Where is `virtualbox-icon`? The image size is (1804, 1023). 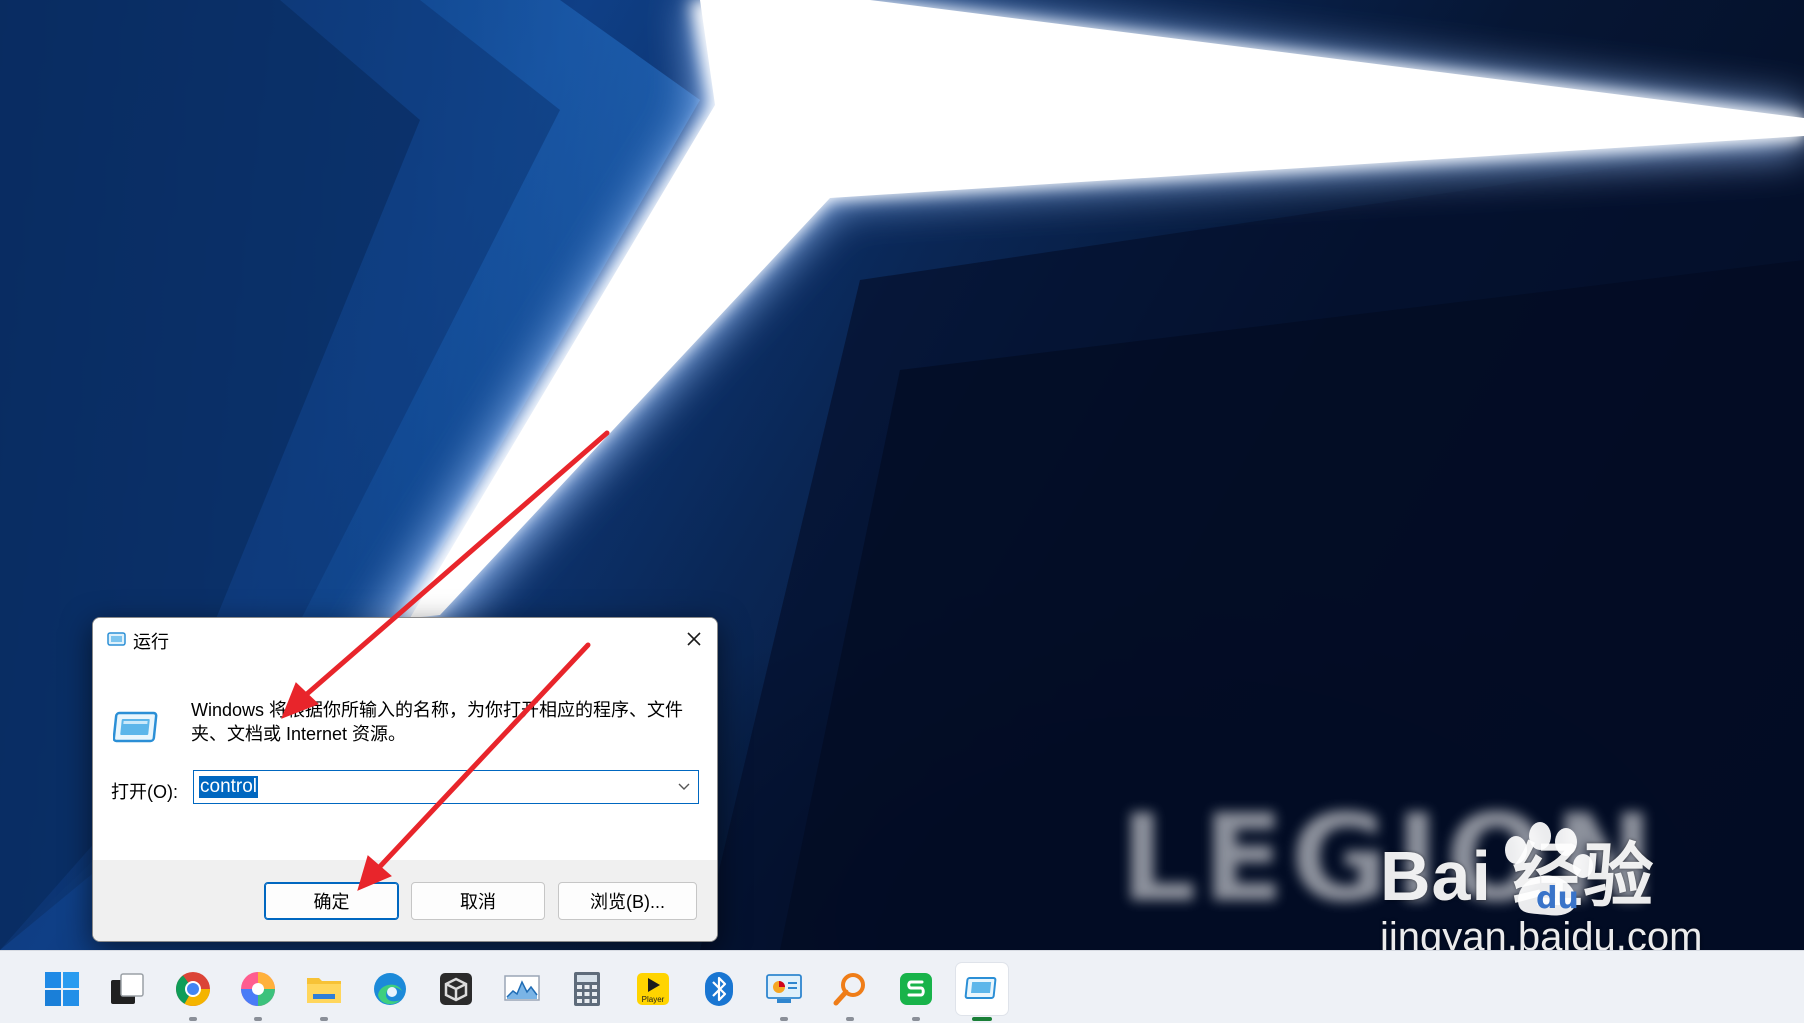
virtualbox-icon is located at coordinates (456, 989).